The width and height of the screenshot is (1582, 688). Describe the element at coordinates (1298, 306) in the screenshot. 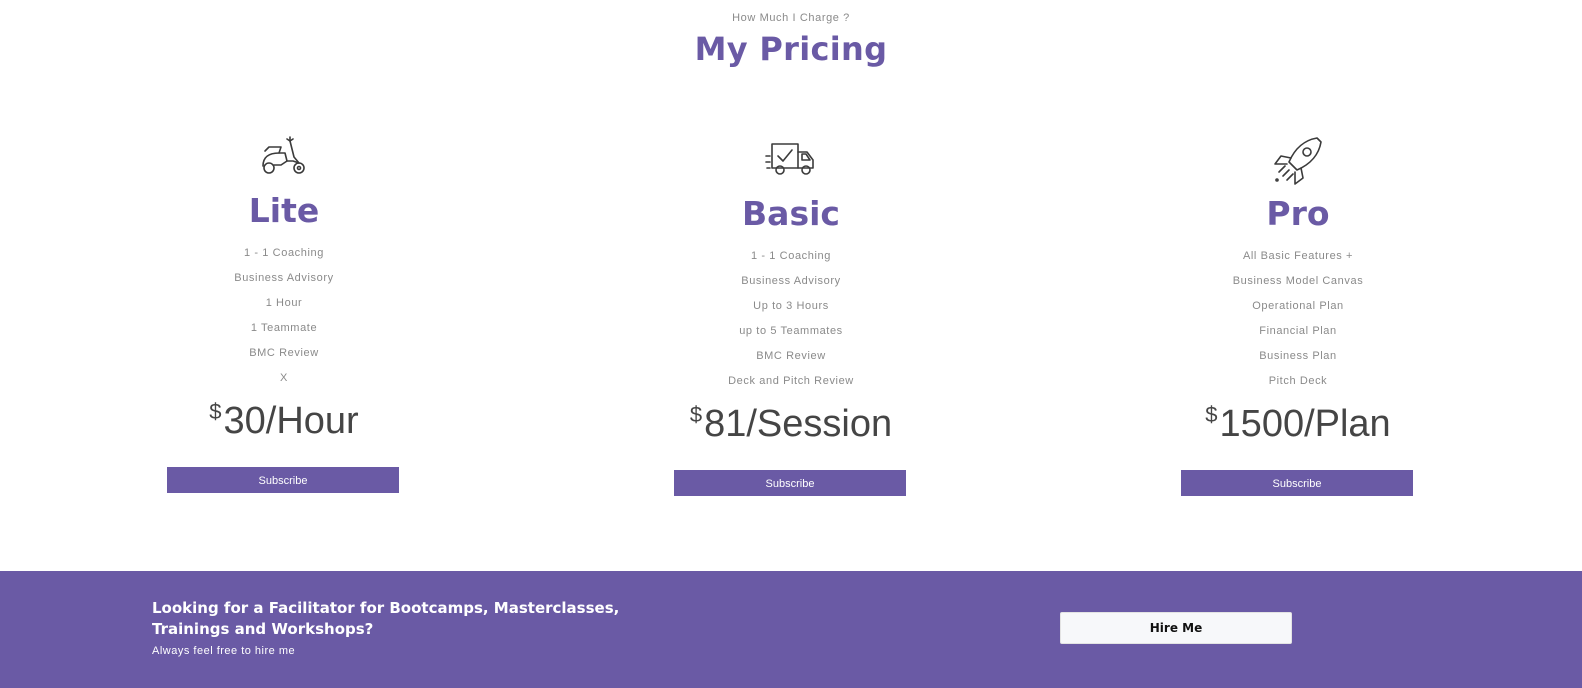

I see `feature-item: Operational Plan` at that location.